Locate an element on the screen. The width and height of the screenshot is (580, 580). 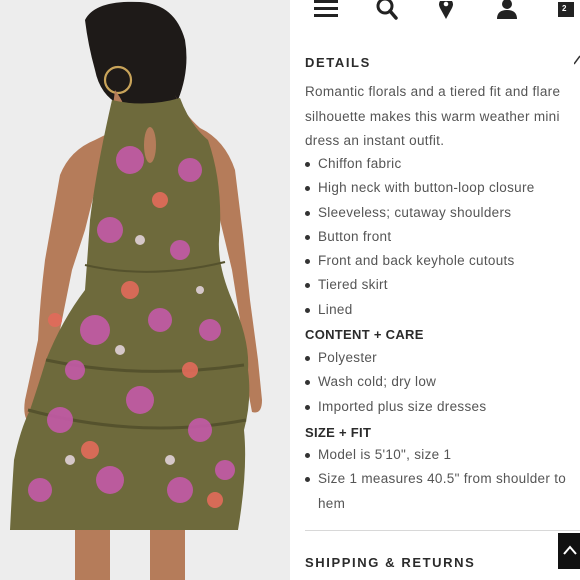
list-item: Tiered skirt is located at coordinates (441, 285).